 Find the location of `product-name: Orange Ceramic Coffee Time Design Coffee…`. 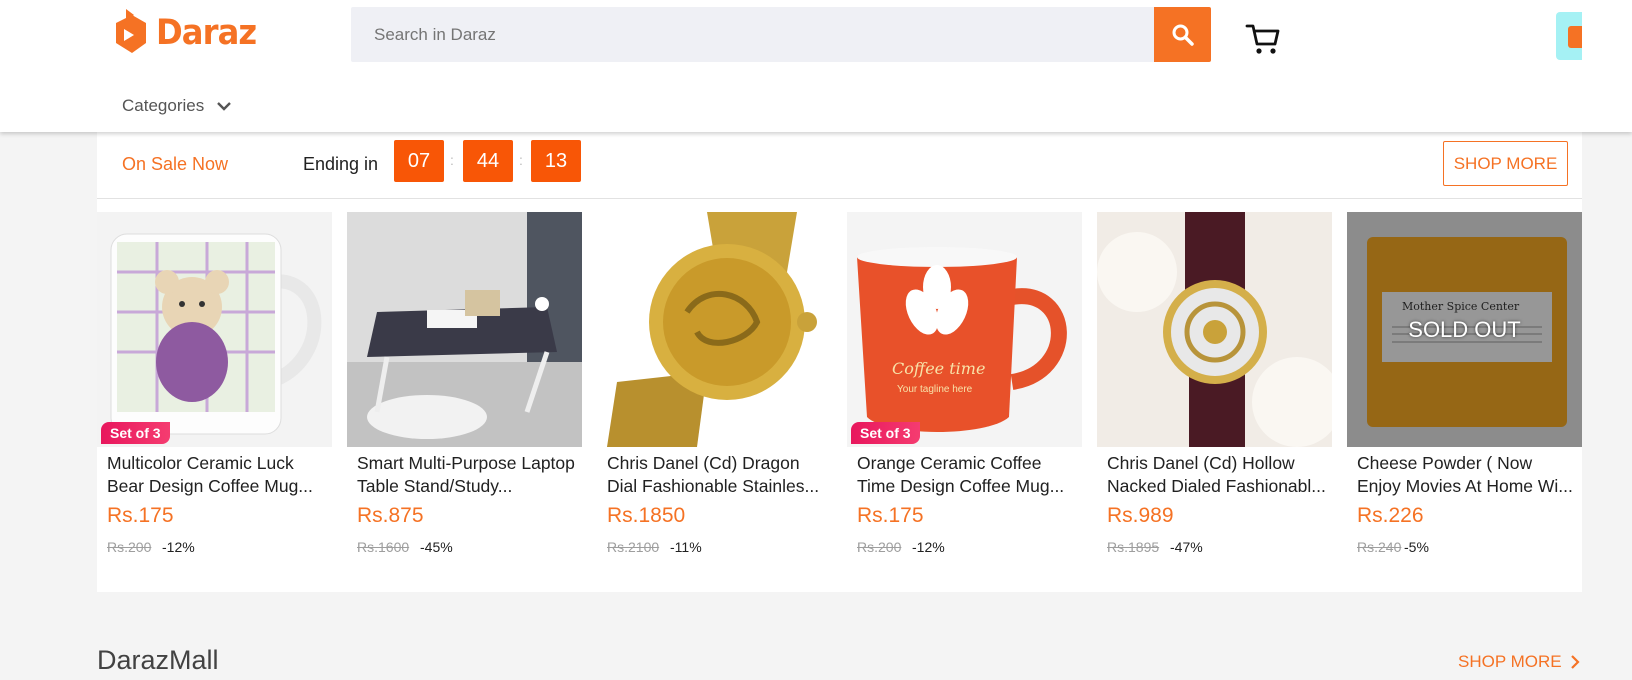

product-name: Orange Ceramic Coffee Time Design Coffee… is located at coordinates (967, 475).